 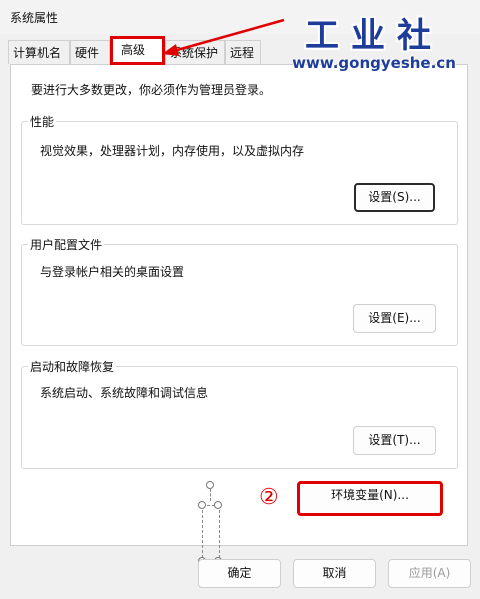 I want to click on connector-line, so click(x=210, y=495).